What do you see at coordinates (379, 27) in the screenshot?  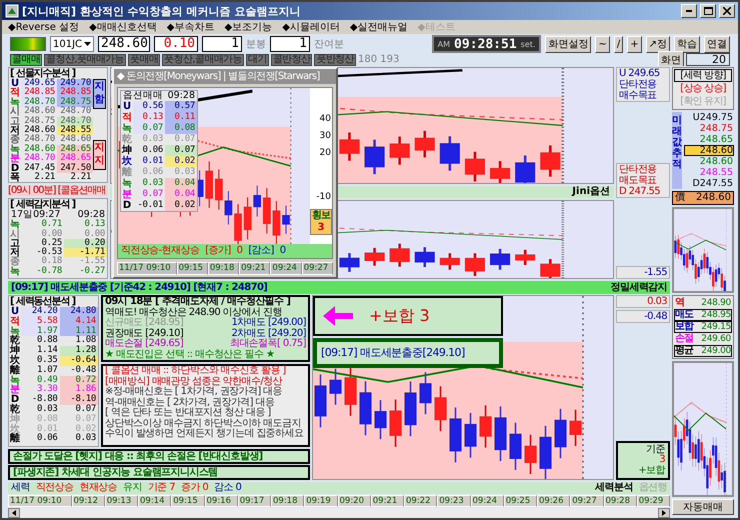 I see `menu-item: ◆실전매뉴얼` at bounding box center [379, 27].